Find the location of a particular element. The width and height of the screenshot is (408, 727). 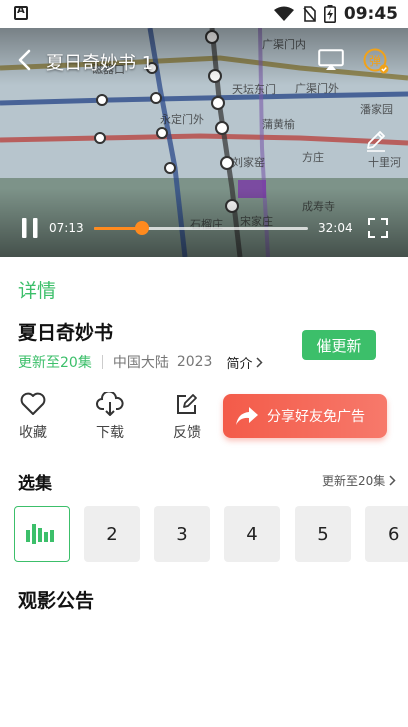

share-label: 分享好友免广告 is located at coordinates (316, 417).